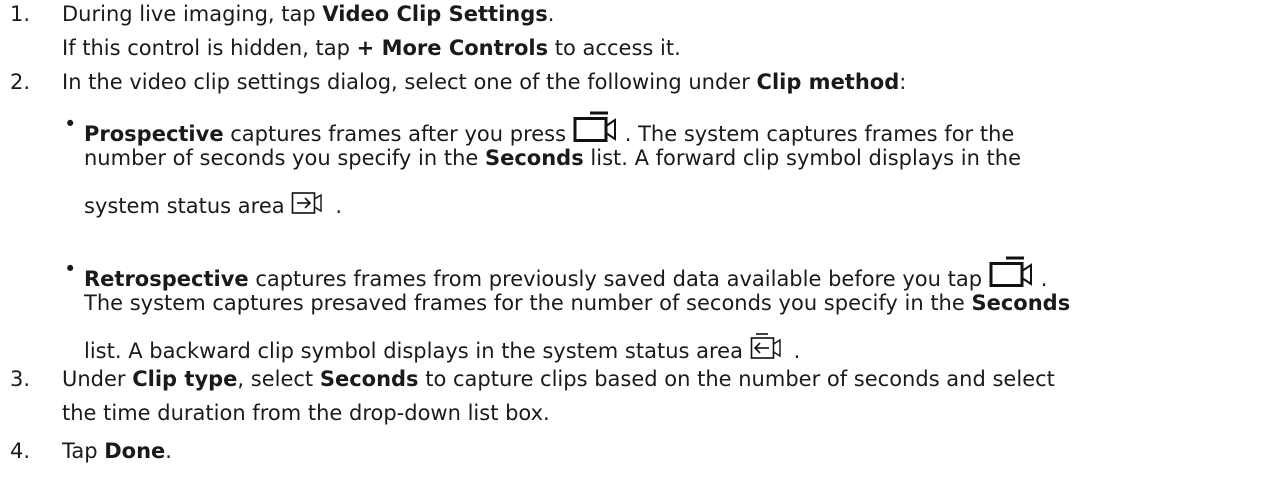  I want to click on ui-term: Clip method, so click(828, 82).